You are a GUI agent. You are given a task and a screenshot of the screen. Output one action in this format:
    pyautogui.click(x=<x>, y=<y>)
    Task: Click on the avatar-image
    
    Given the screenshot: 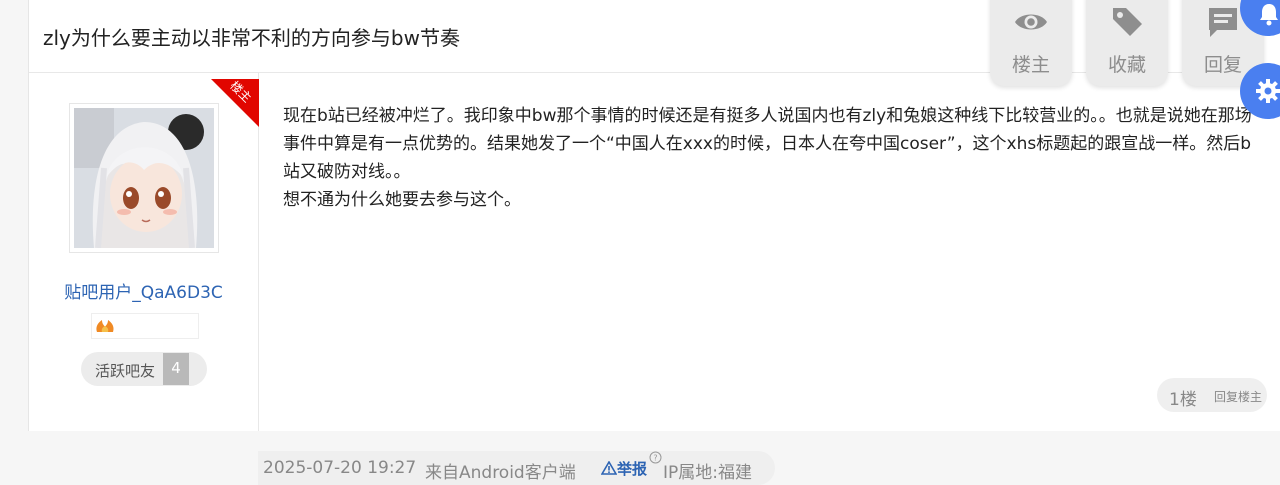 What is the action you would take?
    pyautogui.click(x=144, y=178)
    